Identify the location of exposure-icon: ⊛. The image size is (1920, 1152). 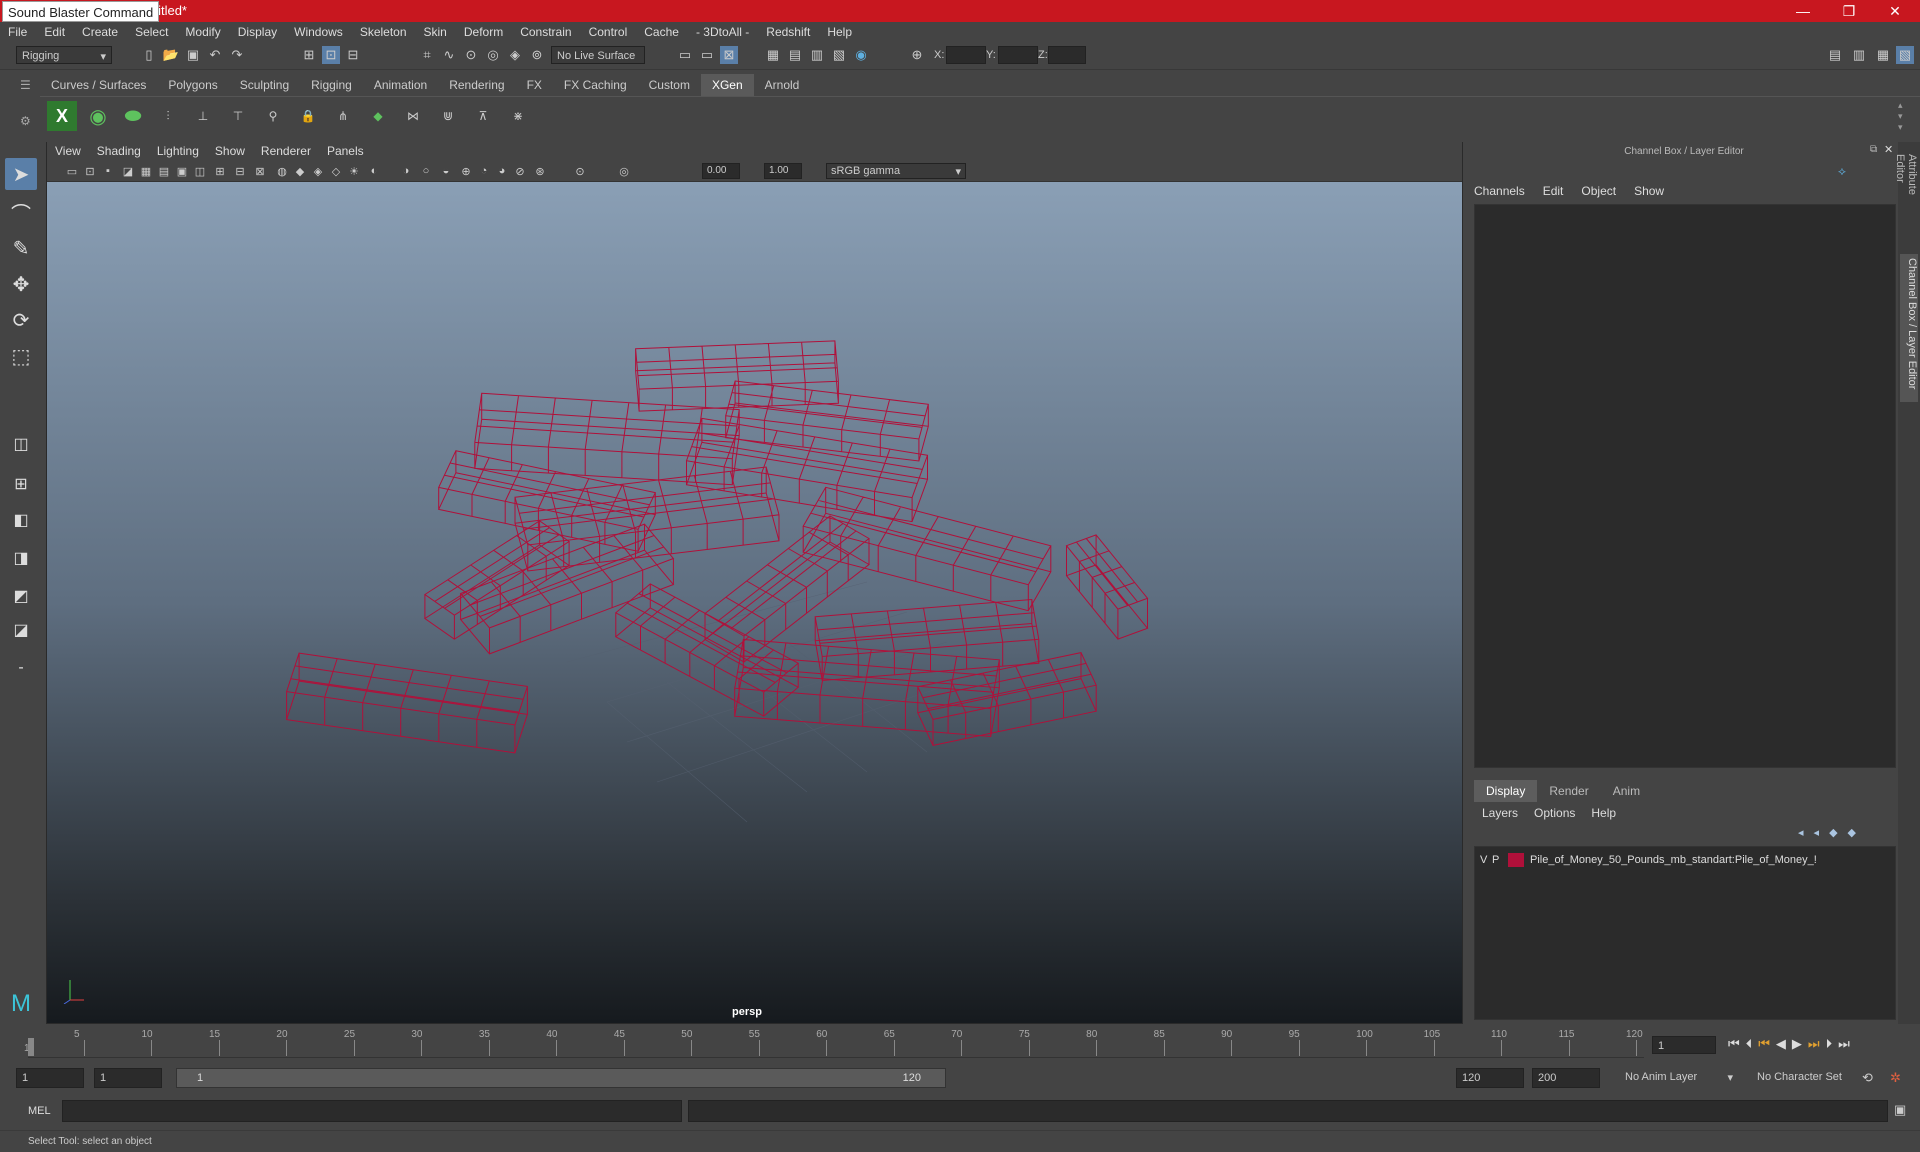
(540, 171).